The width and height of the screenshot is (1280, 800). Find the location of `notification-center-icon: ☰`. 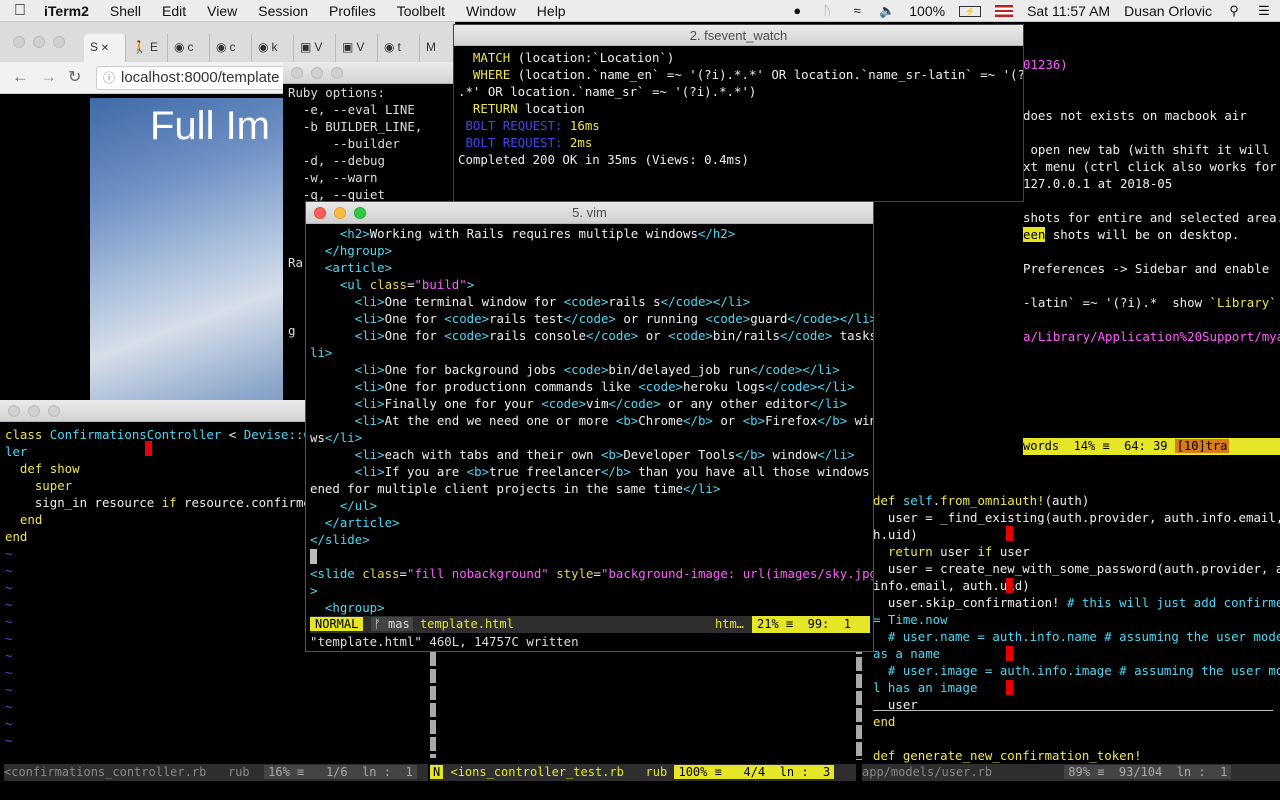

notification-center-icon: ☰ is located at coordinates (1264, 11).